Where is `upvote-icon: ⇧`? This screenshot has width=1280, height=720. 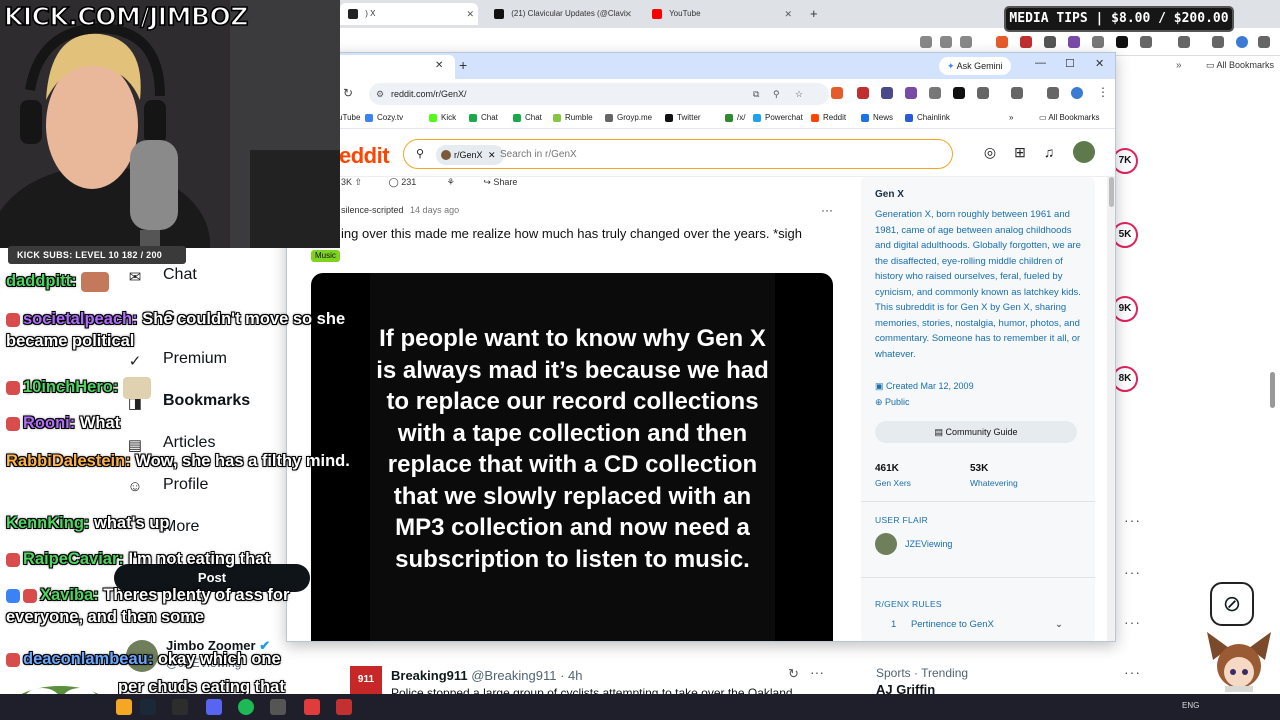 upvote-icon: ⇧ is located at coordinates (359, 182).